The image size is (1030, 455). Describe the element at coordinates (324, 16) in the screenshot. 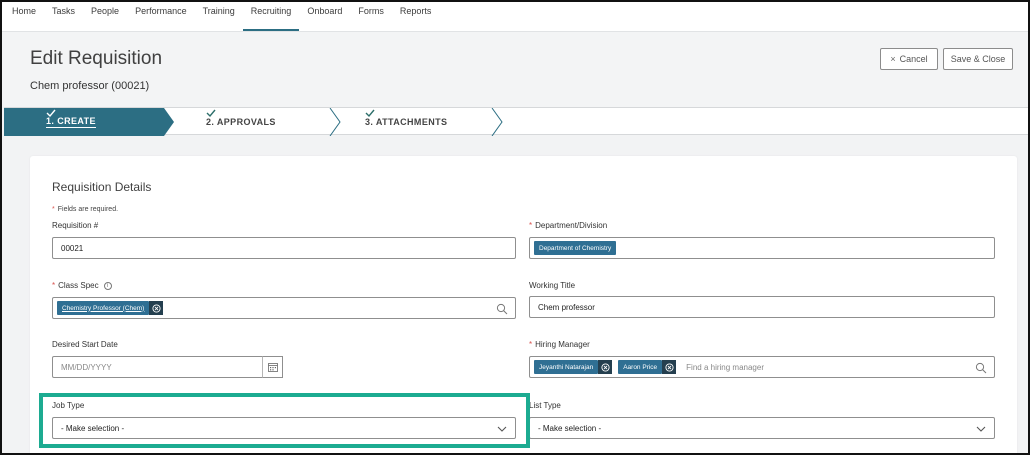

I see `nav-onboard: Onboard` at that location.